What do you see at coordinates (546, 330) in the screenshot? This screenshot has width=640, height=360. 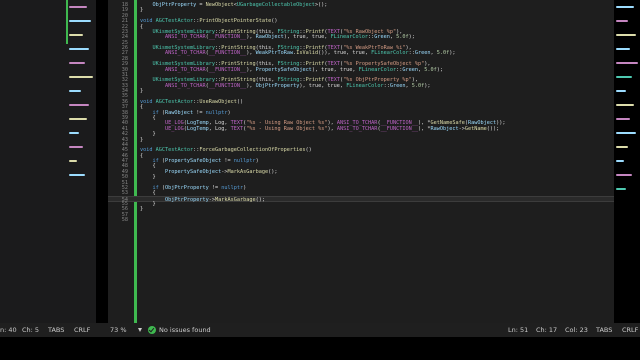 I see `char-indicator: Ch: 17` at bounding box center [546, 330].